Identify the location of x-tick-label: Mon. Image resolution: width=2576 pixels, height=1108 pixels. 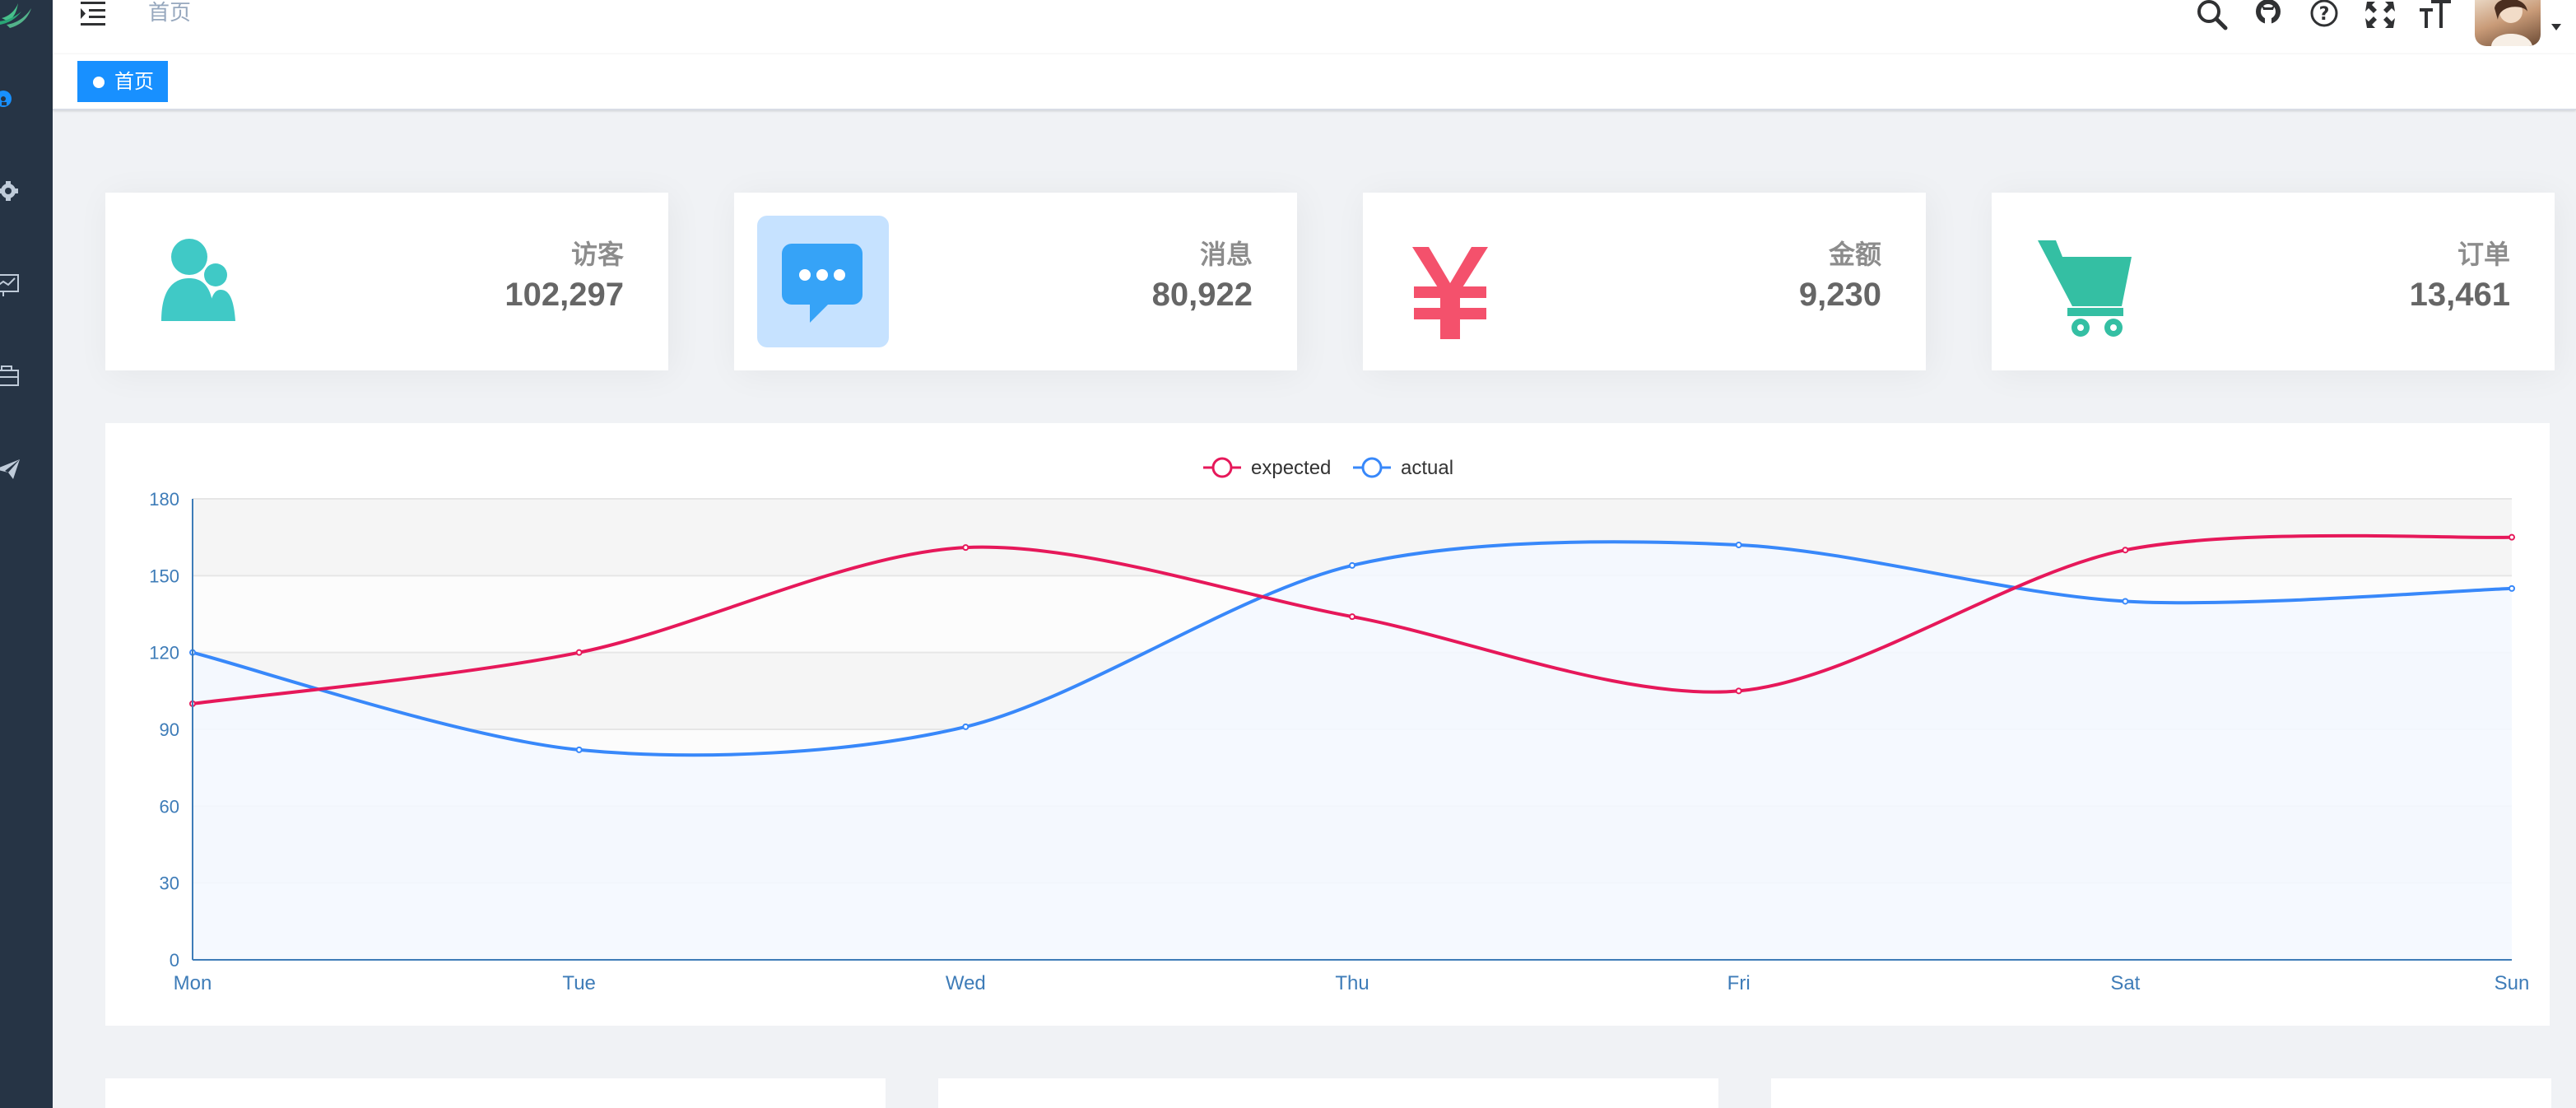
(193, 983).